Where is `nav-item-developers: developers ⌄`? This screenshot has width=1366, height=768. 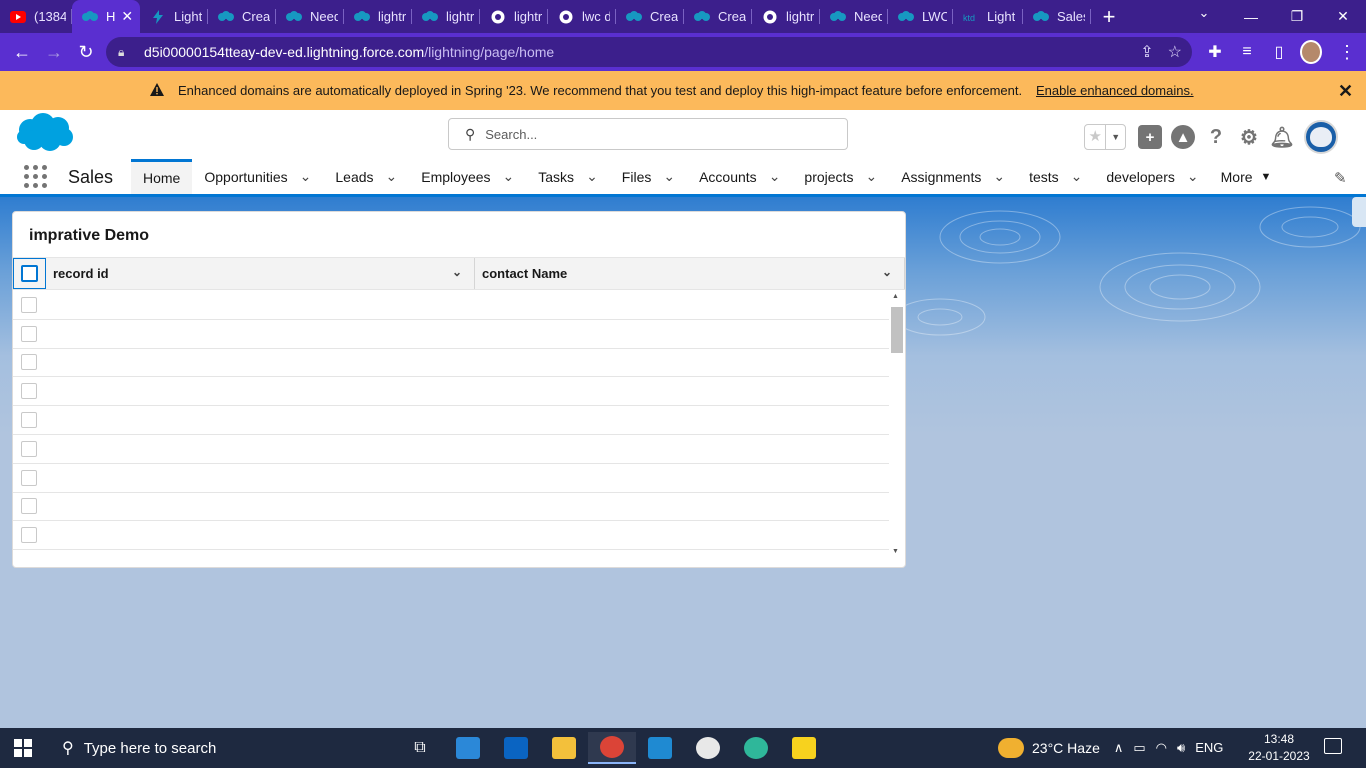
nav-item-developers: developers ⌄ is located at coordinates (1152, 176).